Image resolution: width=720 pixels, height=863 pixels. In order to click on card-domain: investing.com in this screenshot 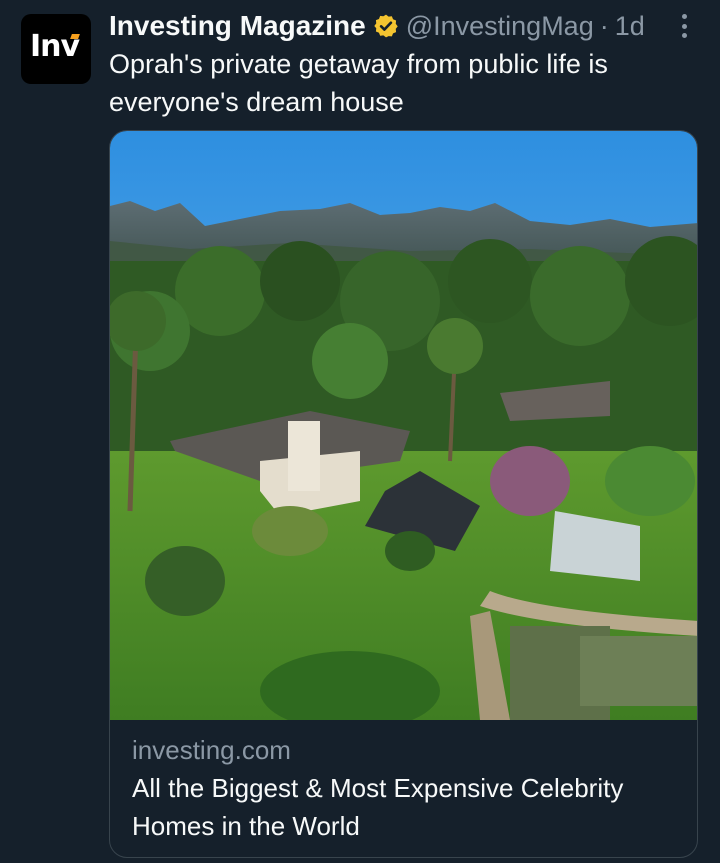, I will do `click(211, 750)`.